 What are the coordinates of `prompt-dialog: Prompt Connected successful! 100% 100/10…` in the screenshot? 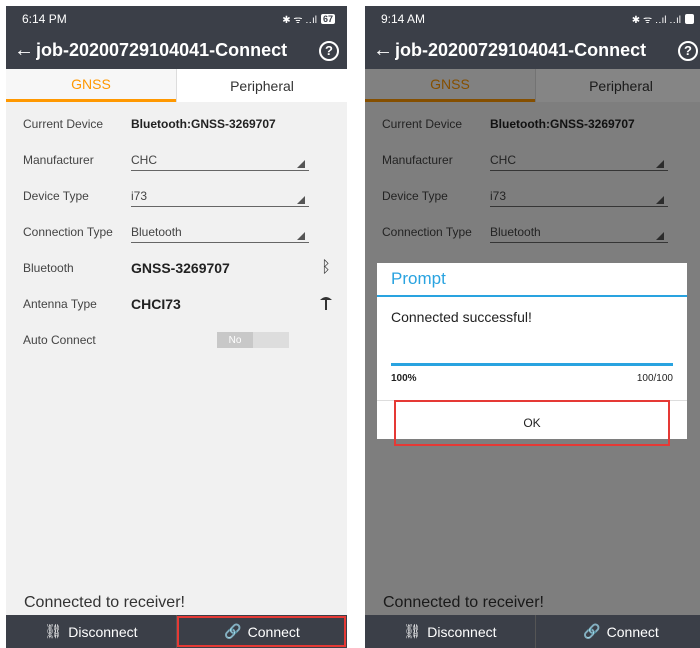 It's located at (532, 354).